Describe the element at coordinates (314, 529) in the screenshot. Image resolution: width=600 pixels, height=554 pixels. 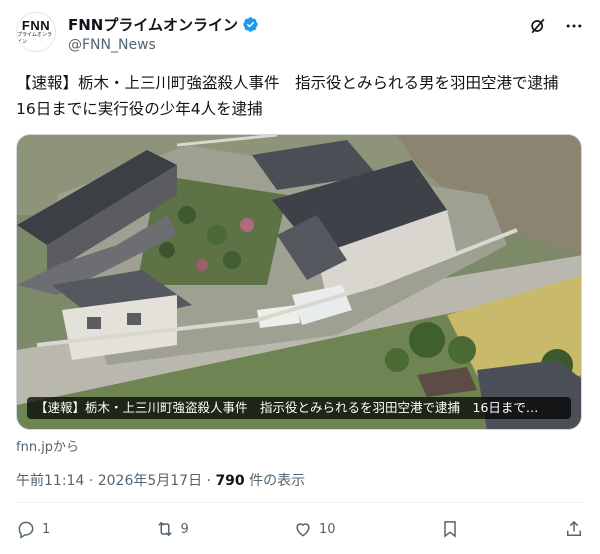
I see `like-button: 10` at that location.